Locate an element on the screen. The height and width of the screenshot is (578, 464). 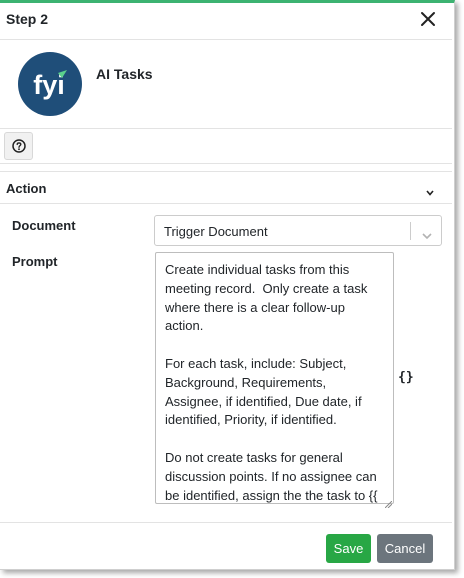
action-section-header: Action is located at coordinates (226, 187).